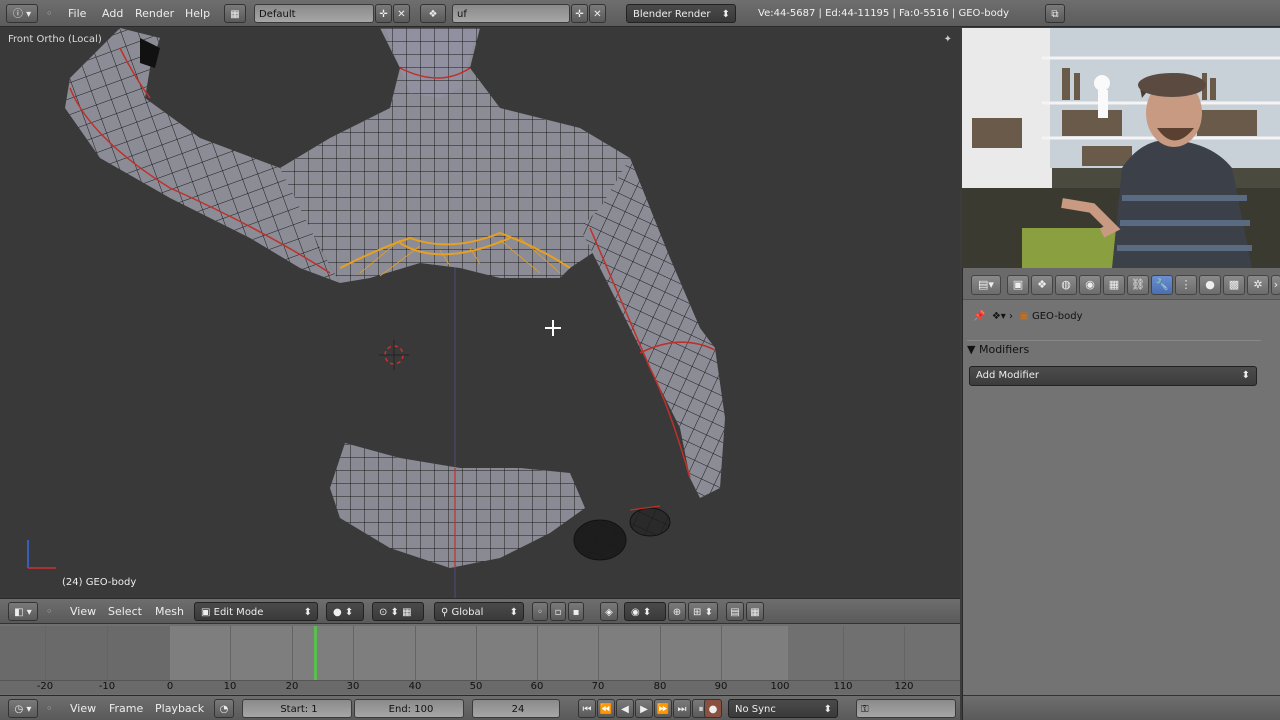 The width and height of the screenshot is (1280, 720). I want to click on scene-icon: ❖, so click(433, 13).